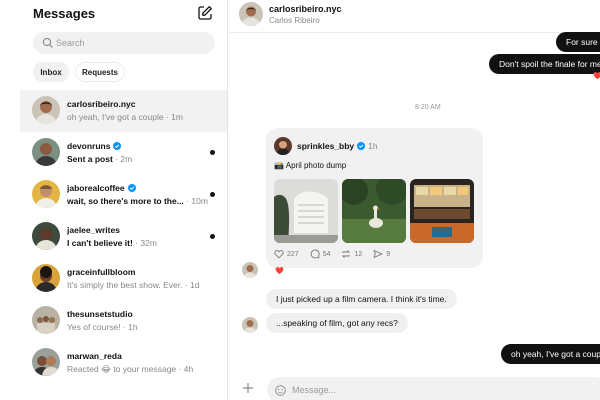  Describe the element at coordinates (373, 146) in the screenshot. I see `post-time: 1h` at that location.